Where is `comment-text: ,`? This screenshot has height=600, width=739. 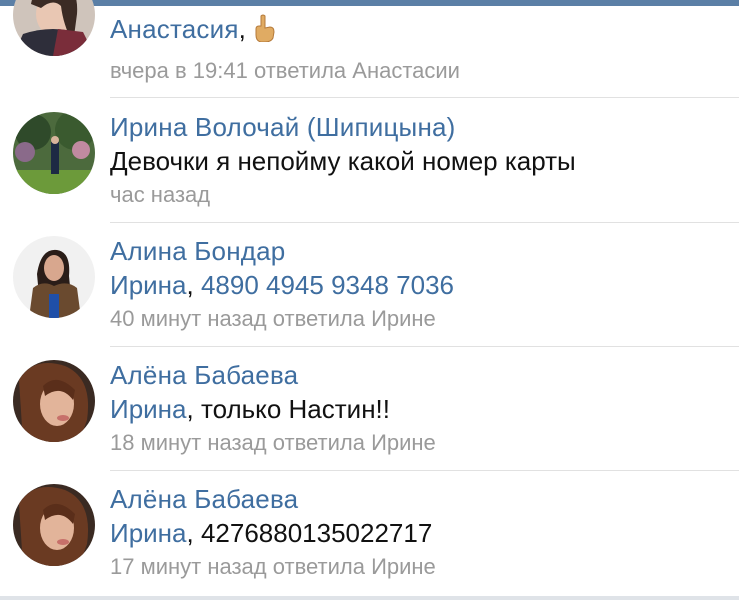 comment-text: , is located at coordinates (242, 29).